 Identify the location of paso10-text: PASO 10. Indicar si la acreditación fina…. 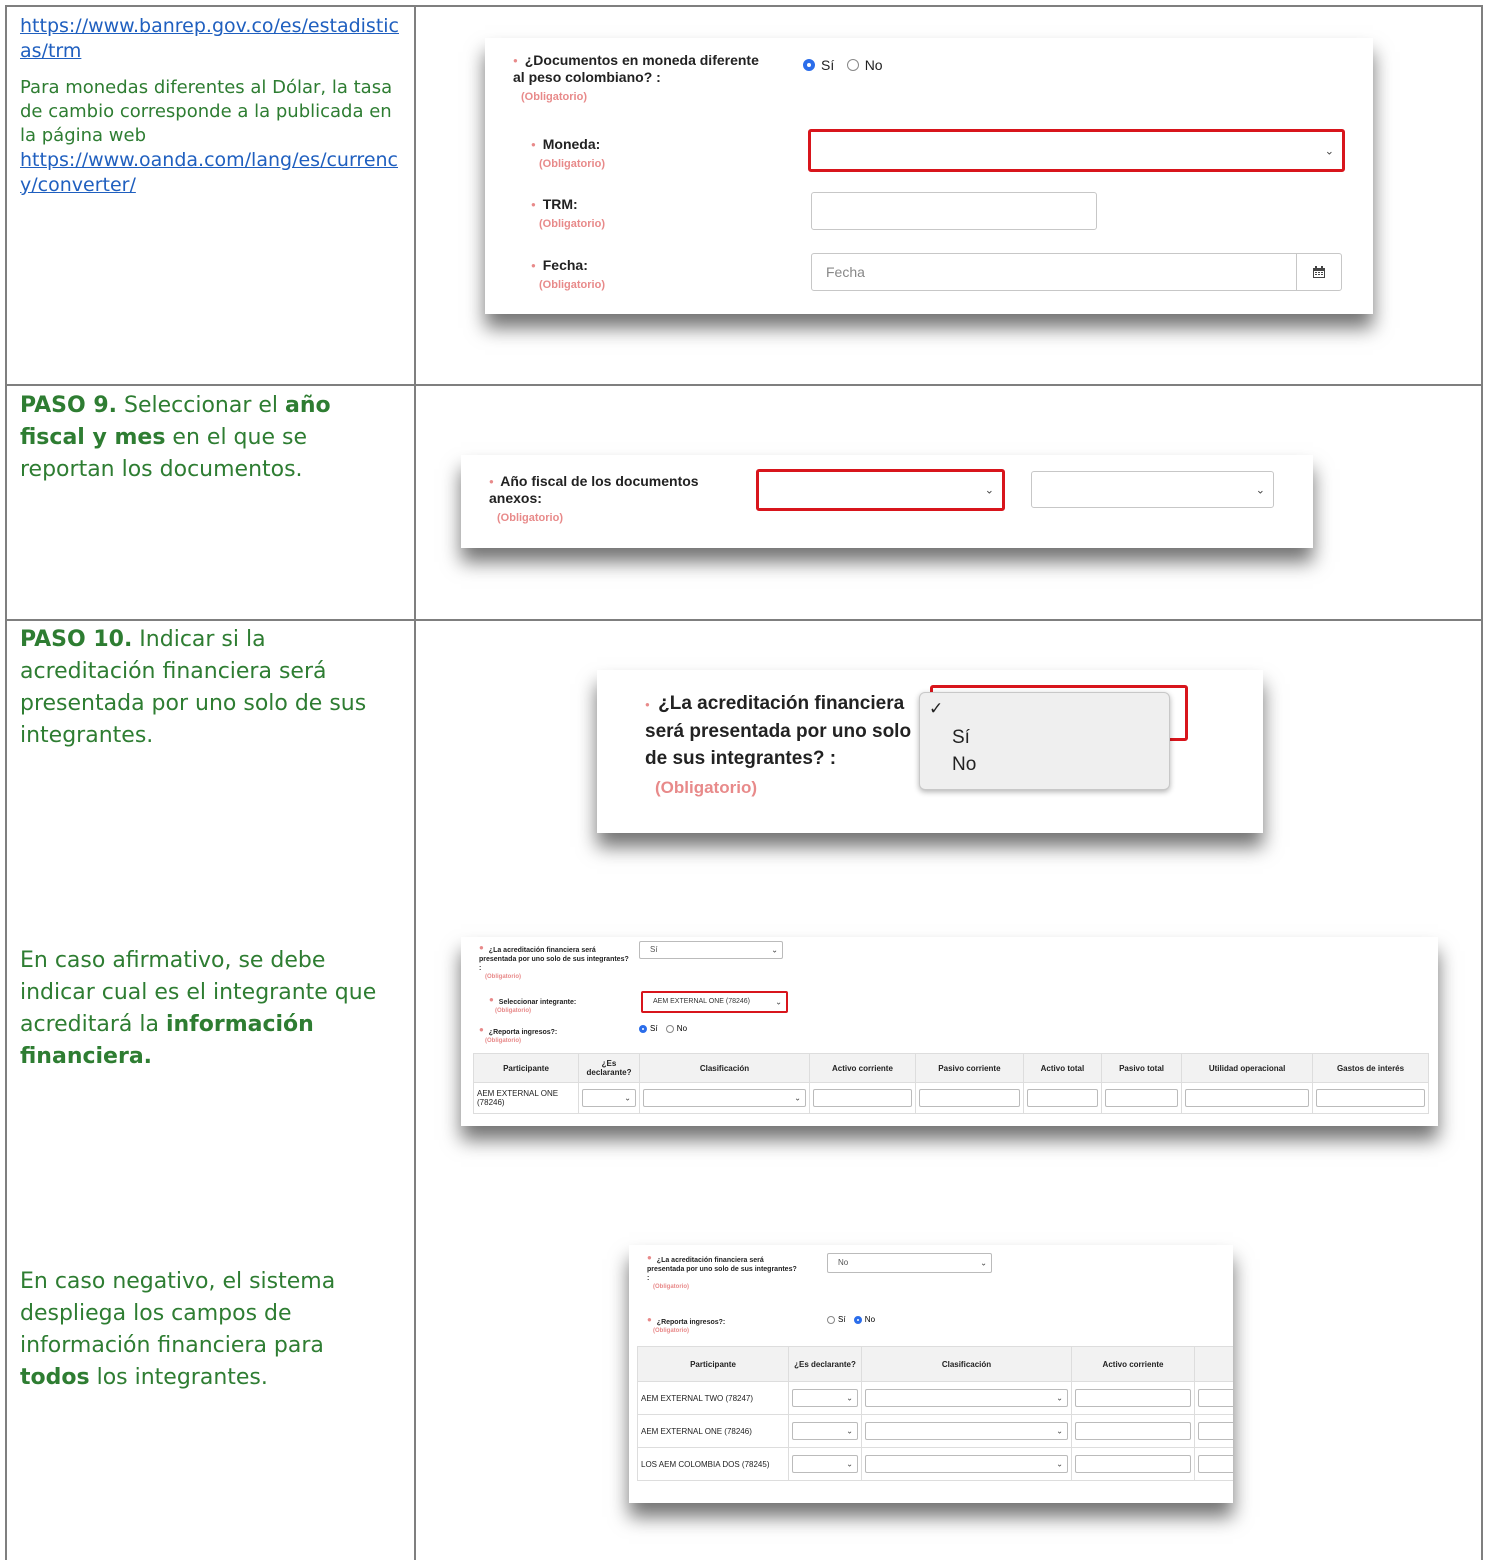
(210, 688).